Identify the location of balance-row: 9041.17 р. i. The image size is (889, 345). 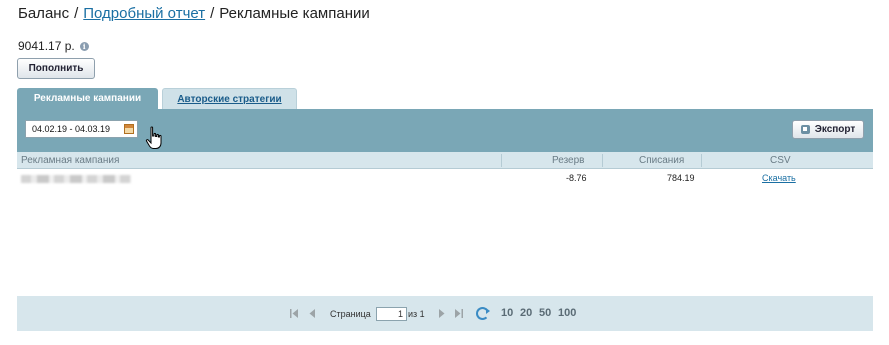
(53, 46).